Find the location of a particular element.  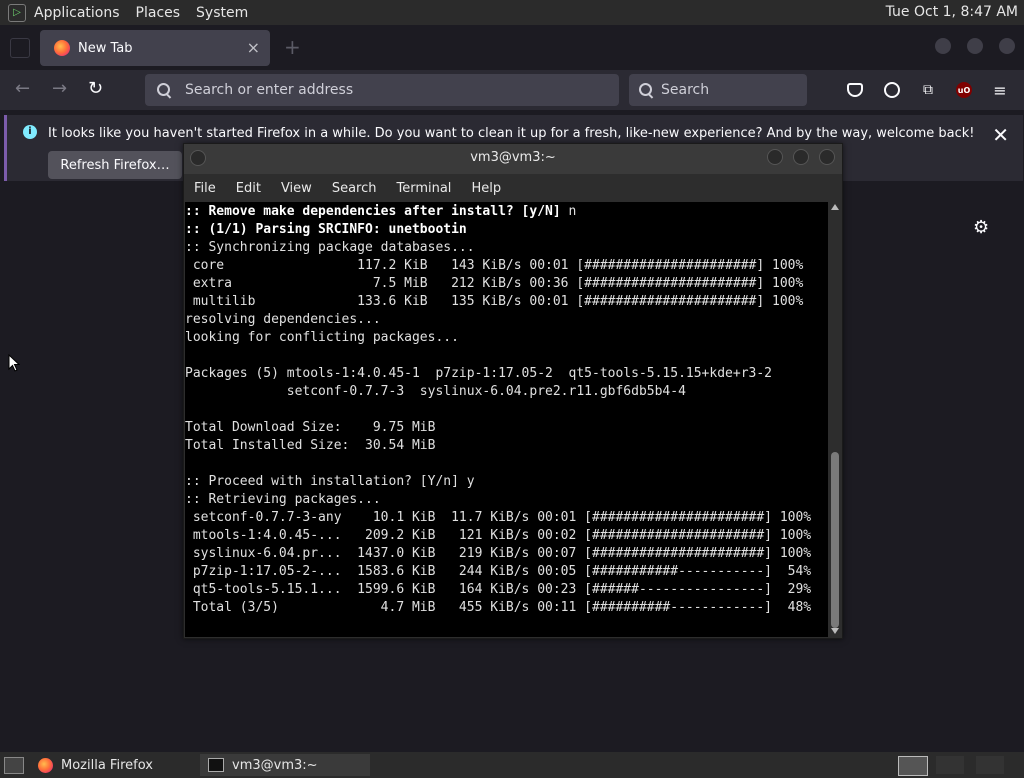

address-bar-placeholder: Search or enter address is located at coordinates (269, 90).